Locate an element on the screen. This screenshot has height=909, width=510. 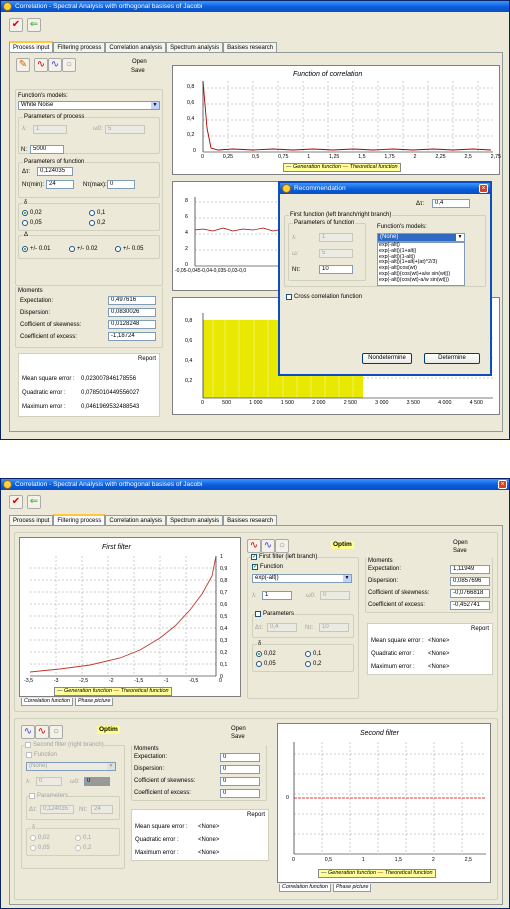
dialog-dtau-input: 0,4 is located at coordinates (451, 203).